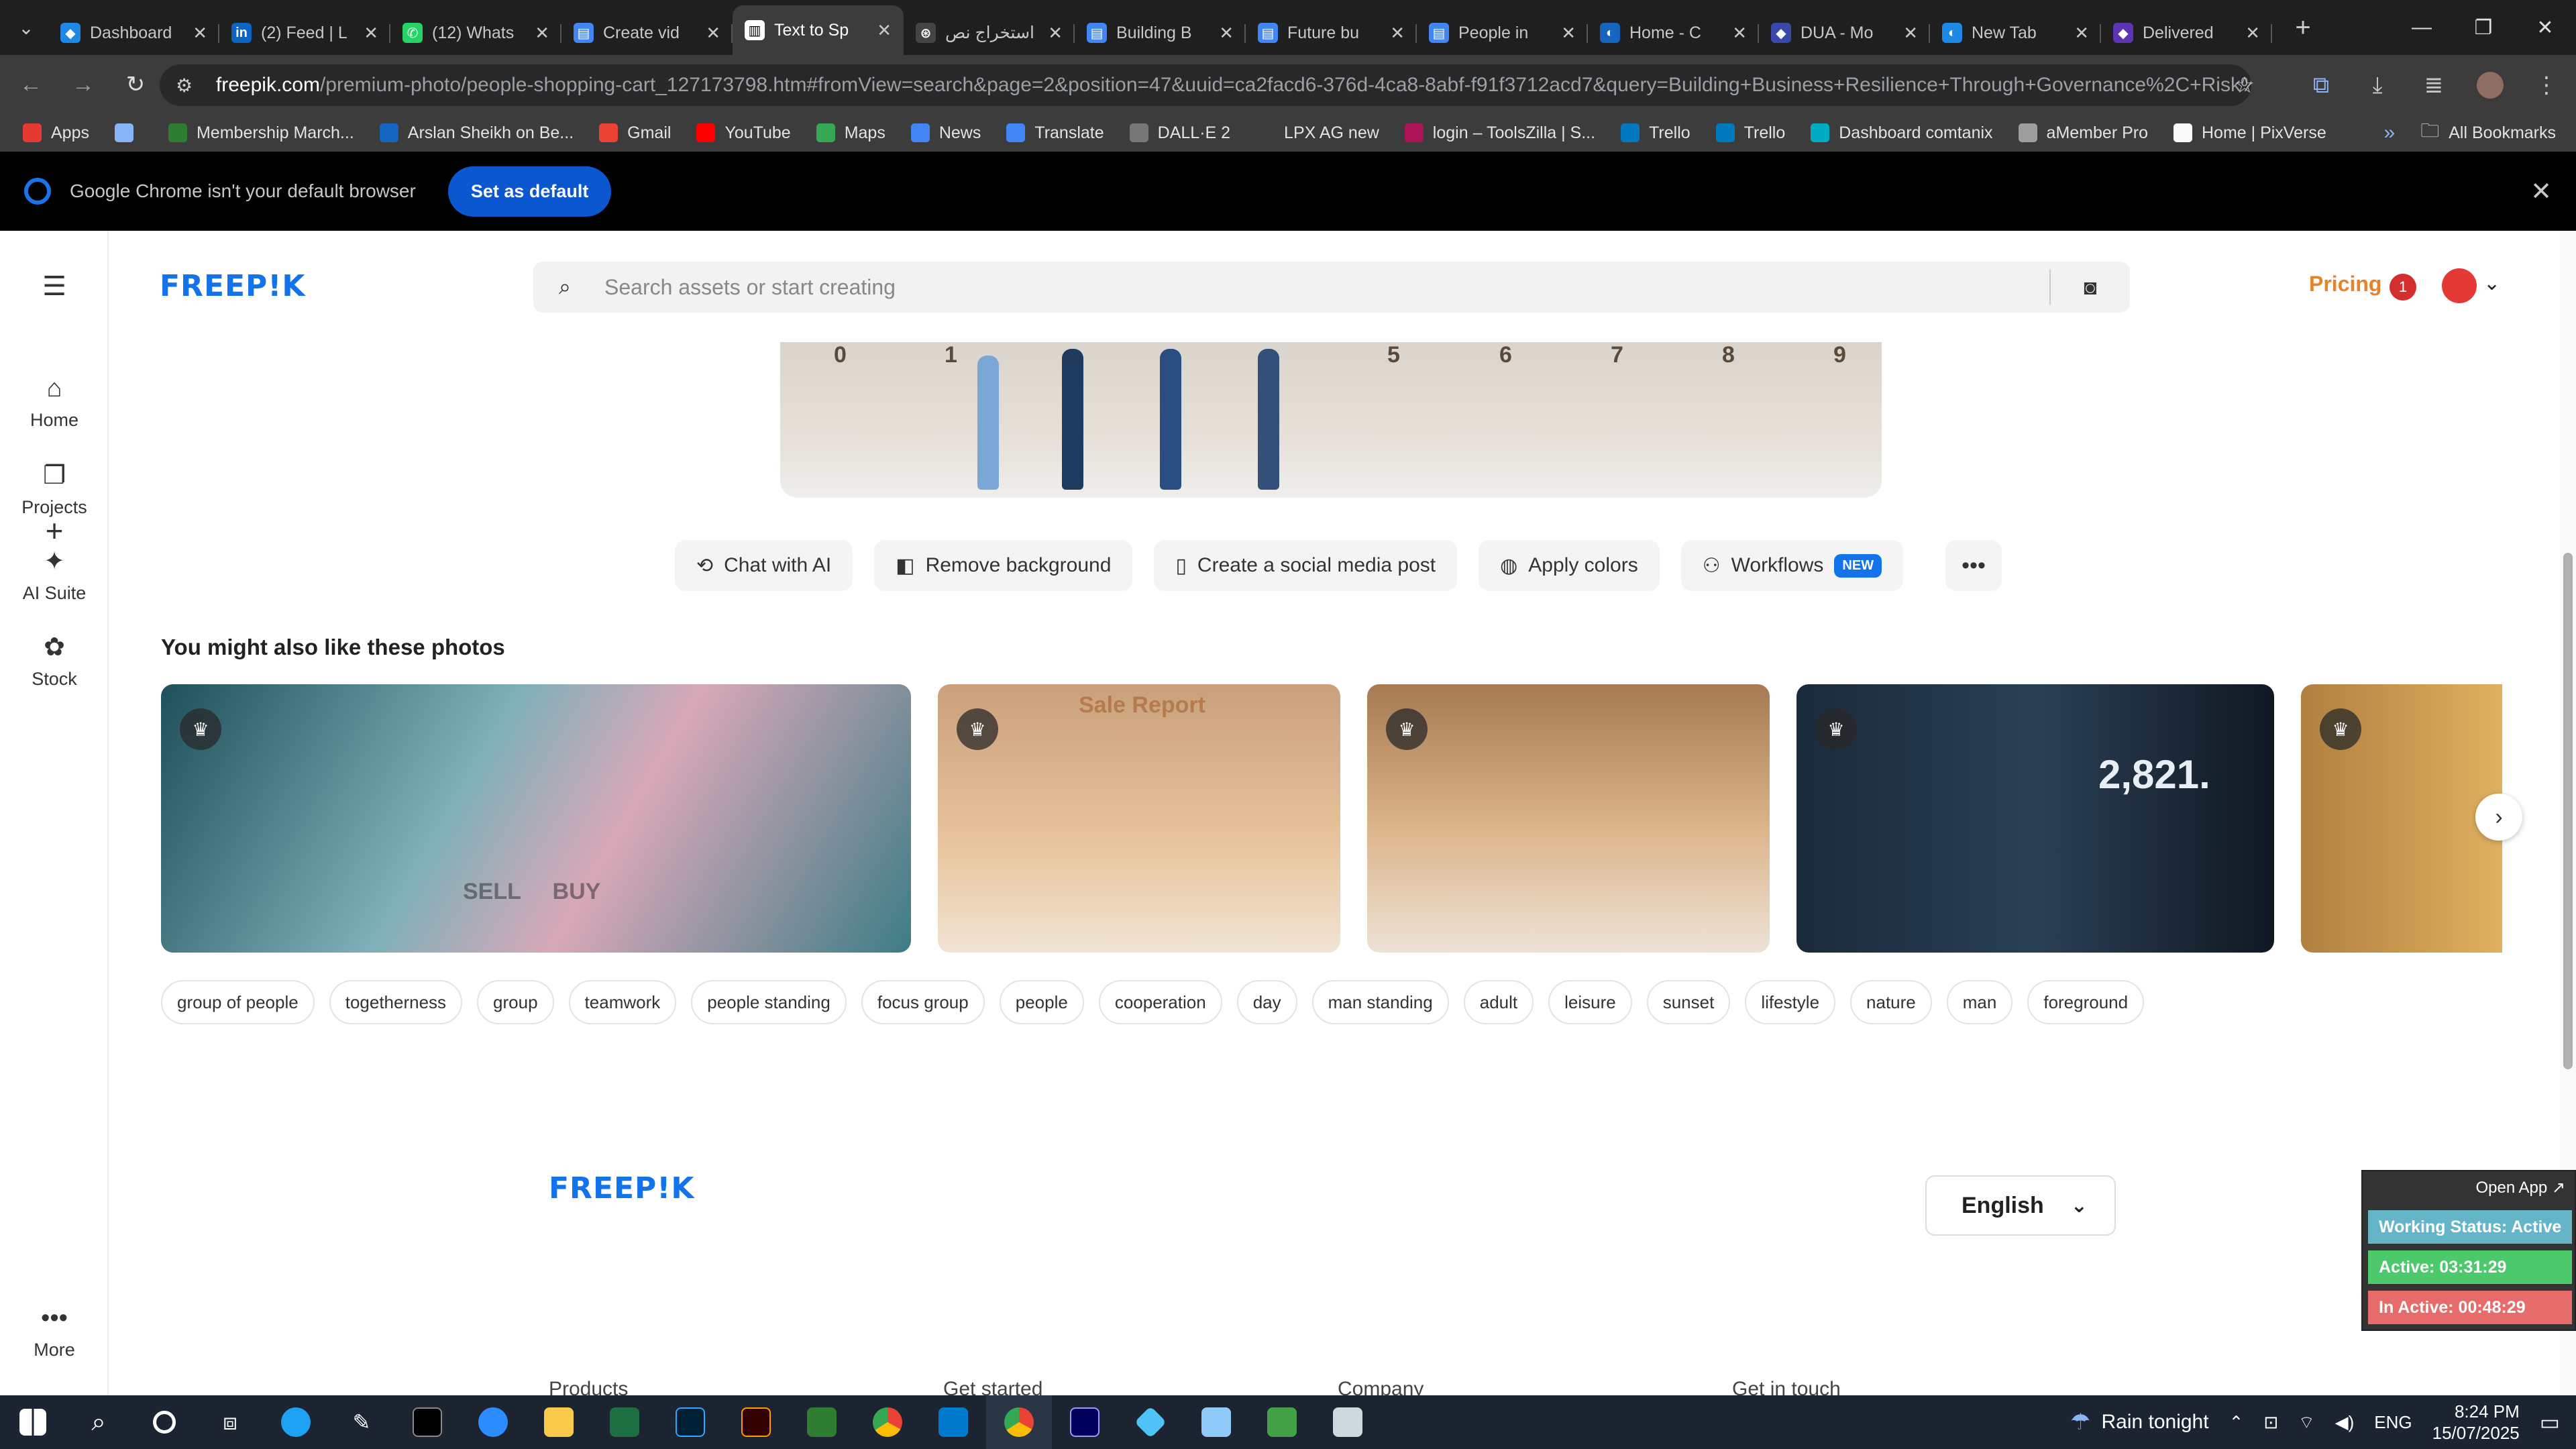 Image resolution: width=2576 pixels, height=1449 pixels. Describe the element at coordinates (2306, 1422) in the screenshot. I see `wifi-icon: ⌔` at that location.